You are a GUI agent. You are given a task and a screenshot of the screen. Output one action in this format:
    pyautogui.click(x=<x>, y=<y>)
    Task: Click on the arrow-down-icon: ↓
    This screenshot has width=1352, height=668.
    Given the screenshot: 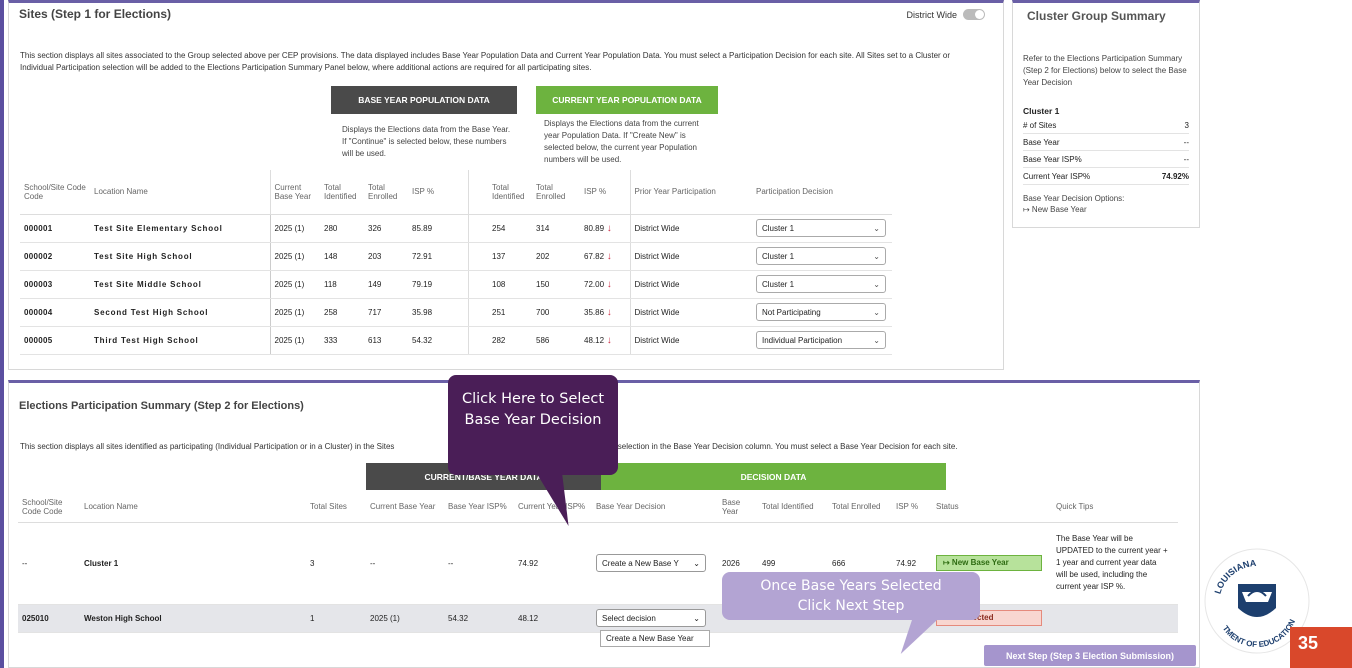 What is the action you would take?
    pyautogui.click(x=608, y=340)
    